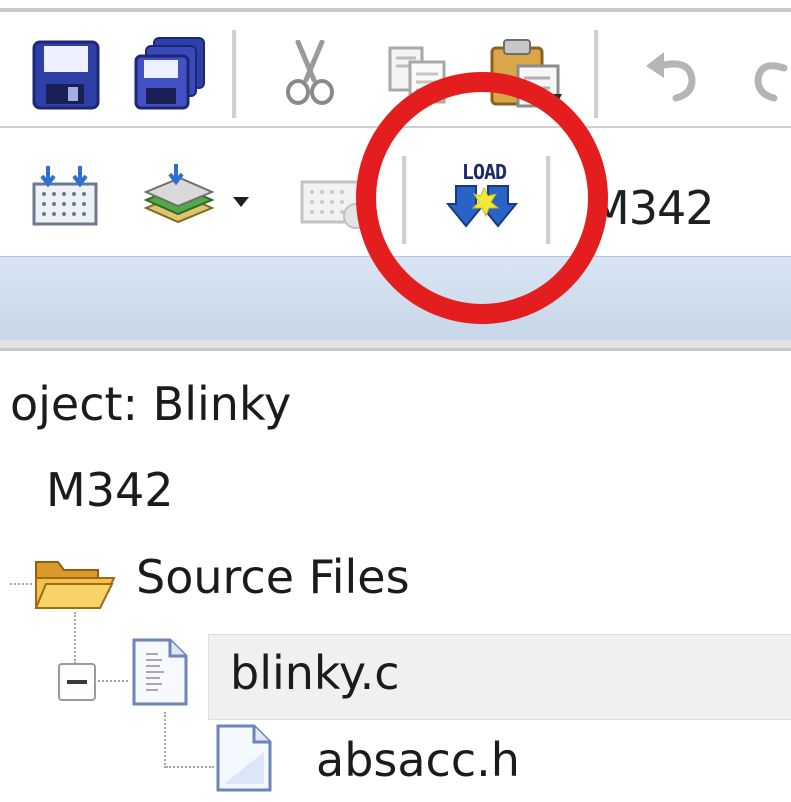 This screenshot has width=791, height=802. What do you see at coordinates (77, 682) in the screenshot?
I see `collapse-toggle-icon` at bounding box center [77, 682].